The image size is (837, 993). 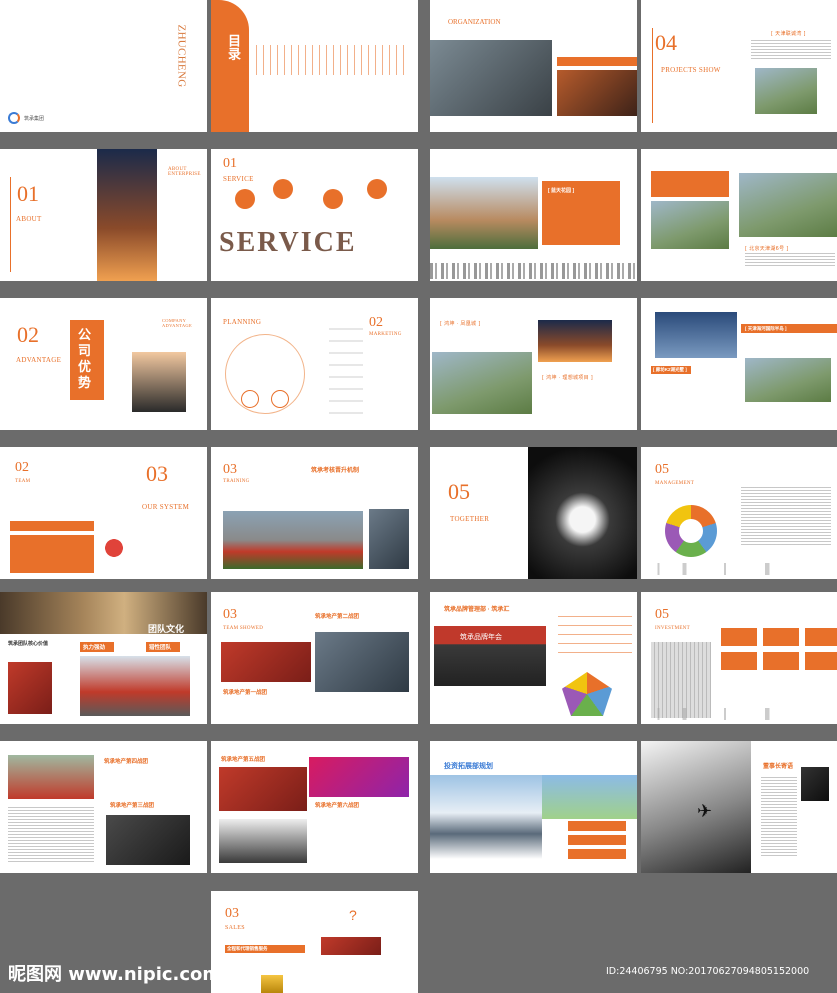 I want to click on directory-page: 目录 DIRECTORY, so click(x=314, y=66).